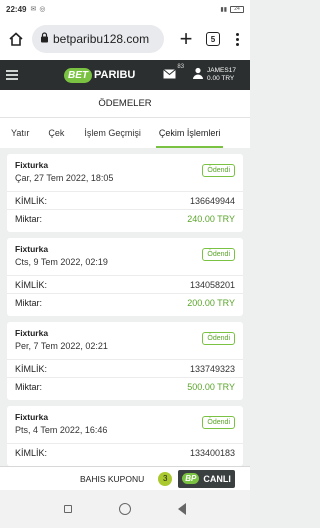 The height and width of the screenshot is (528, 320). What do you see at coordinates (42, 9) in the screenshot?
I see `whatsapp-notification-icon: ◎` at bounding box center [42, 9].